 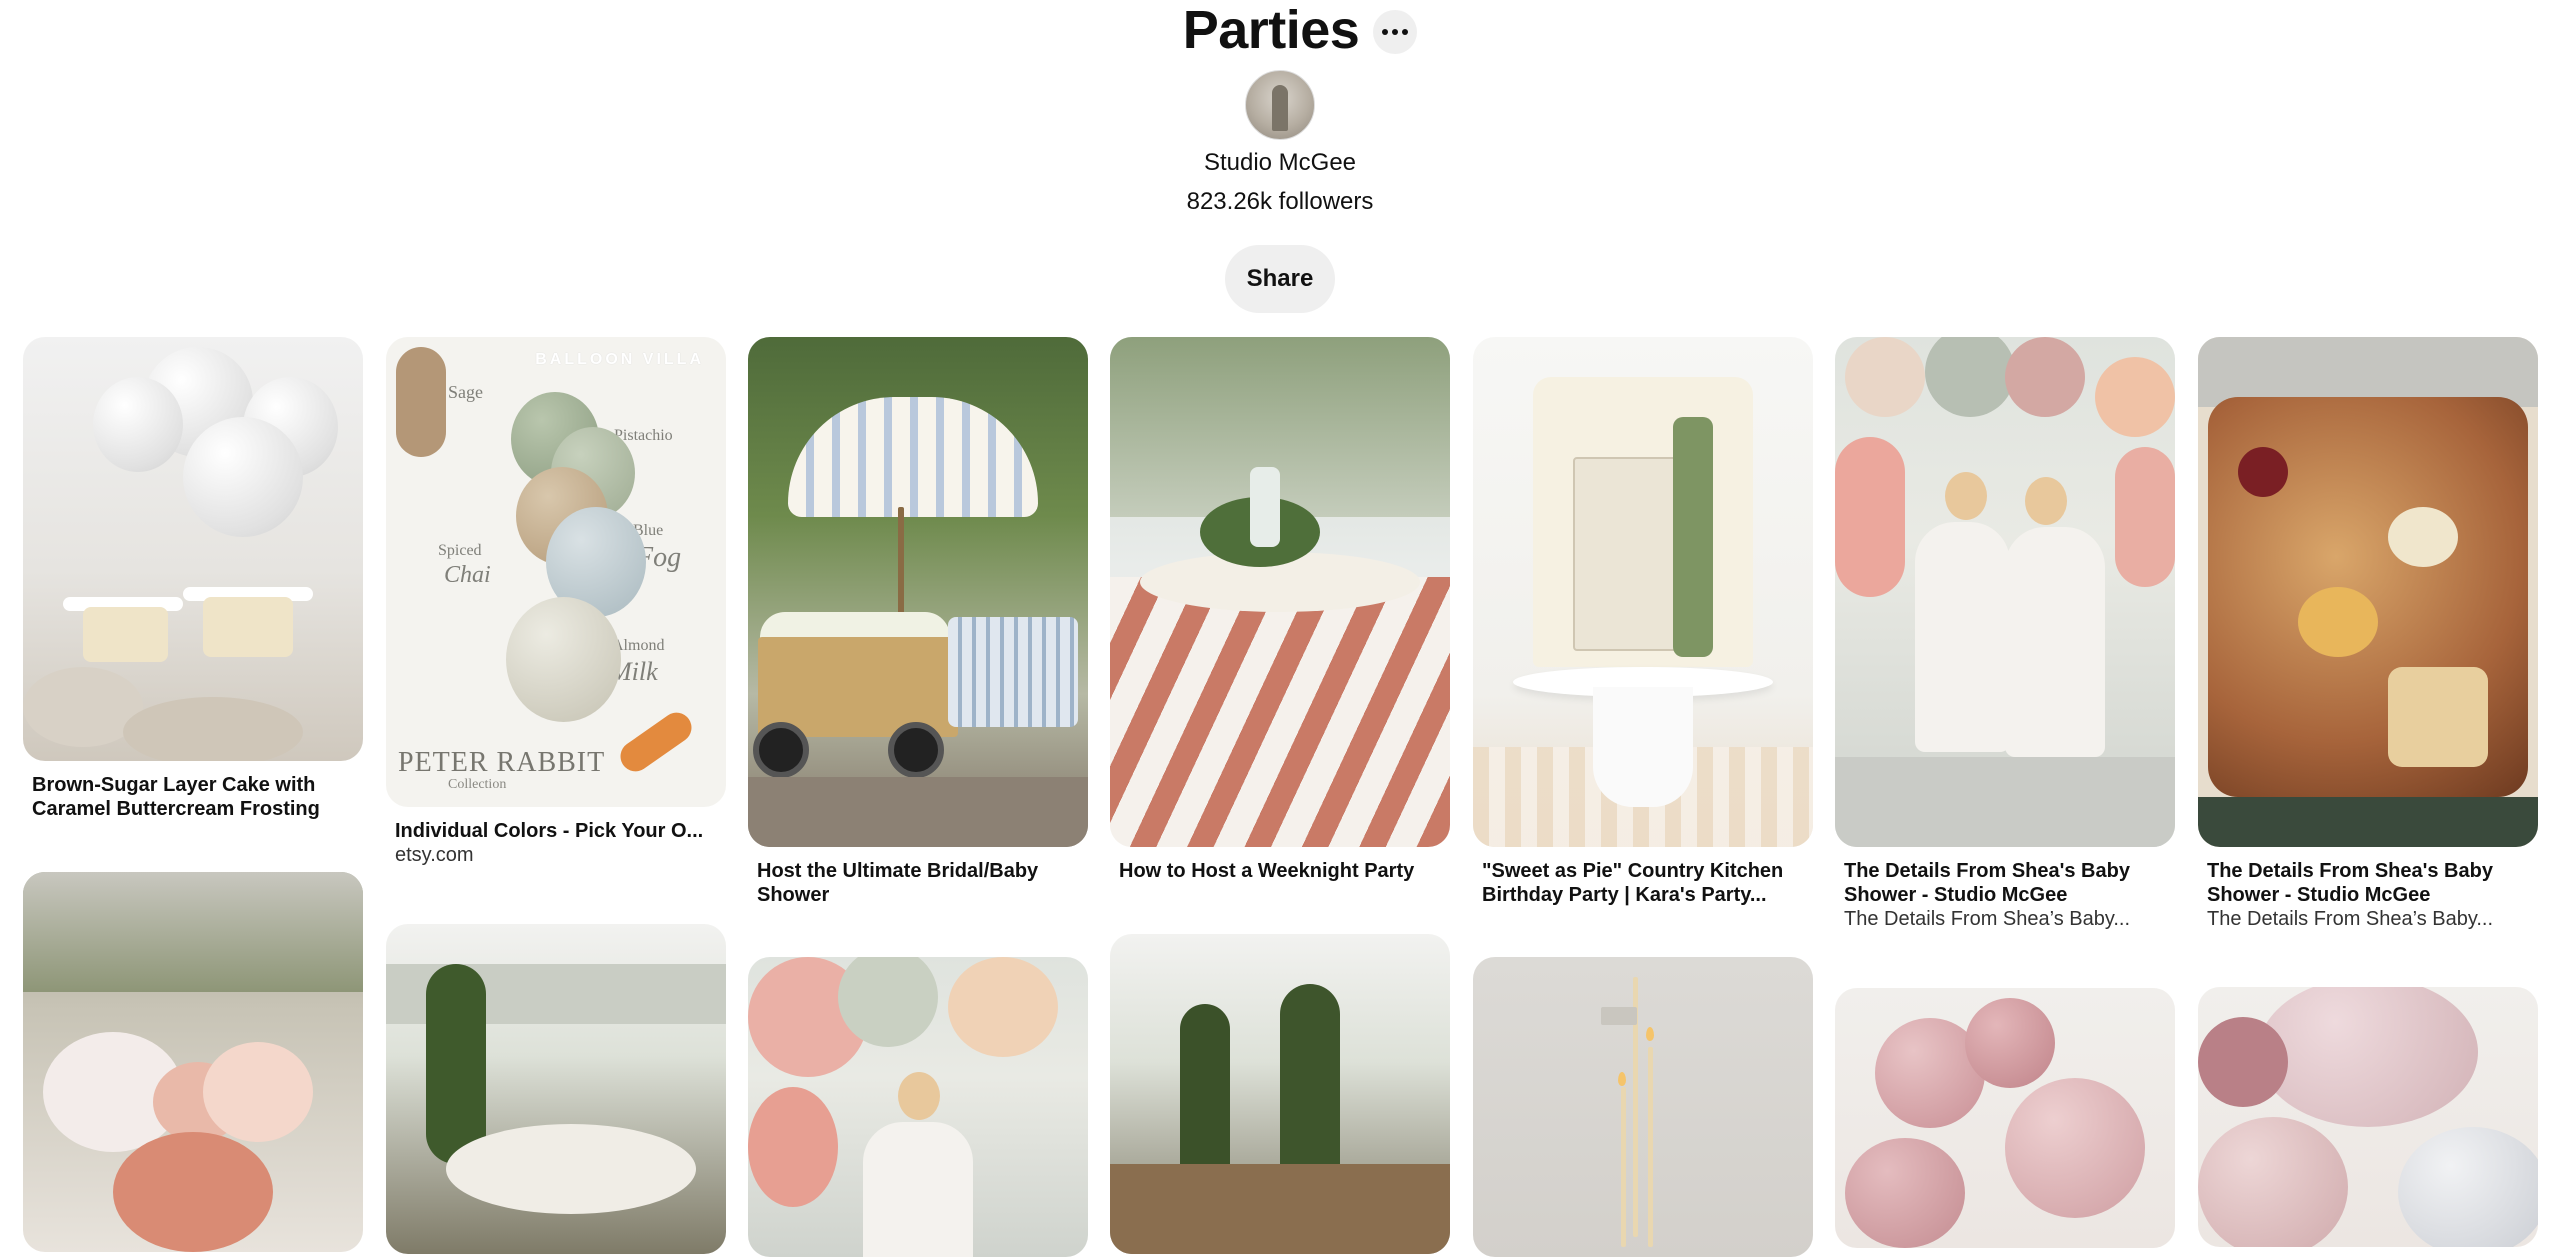 What do you see at coordinates (421, 402) in the screenshot?
I see `rabbit-illustration` at bounding box center [421, 402].